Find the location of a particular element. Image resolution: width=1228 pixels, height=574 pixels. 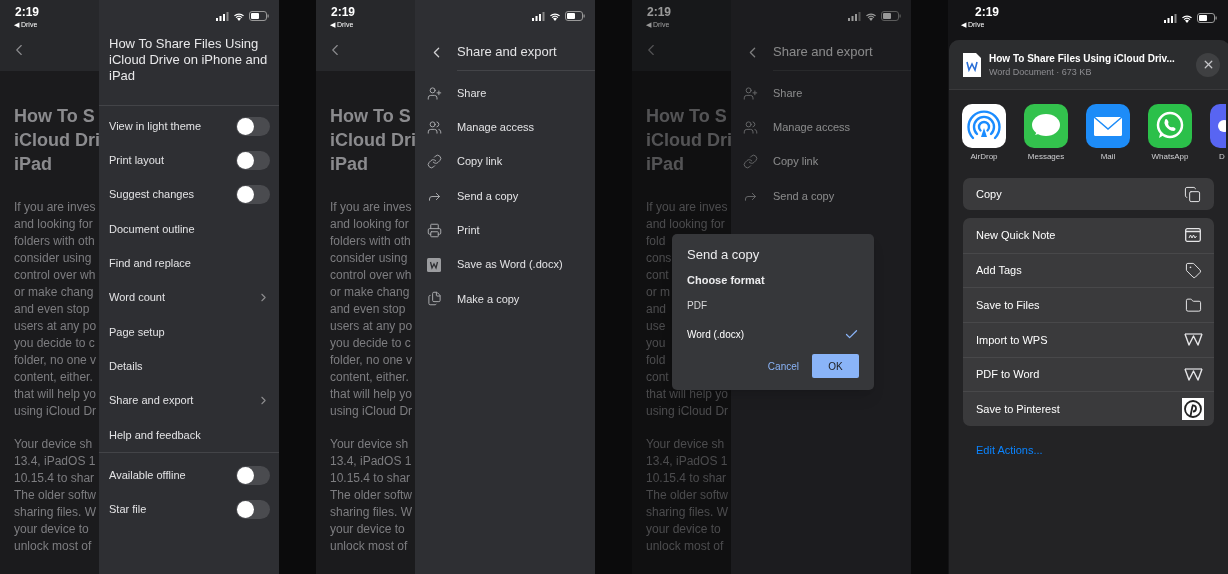

app-icon is located at coordinates (1218, 126).